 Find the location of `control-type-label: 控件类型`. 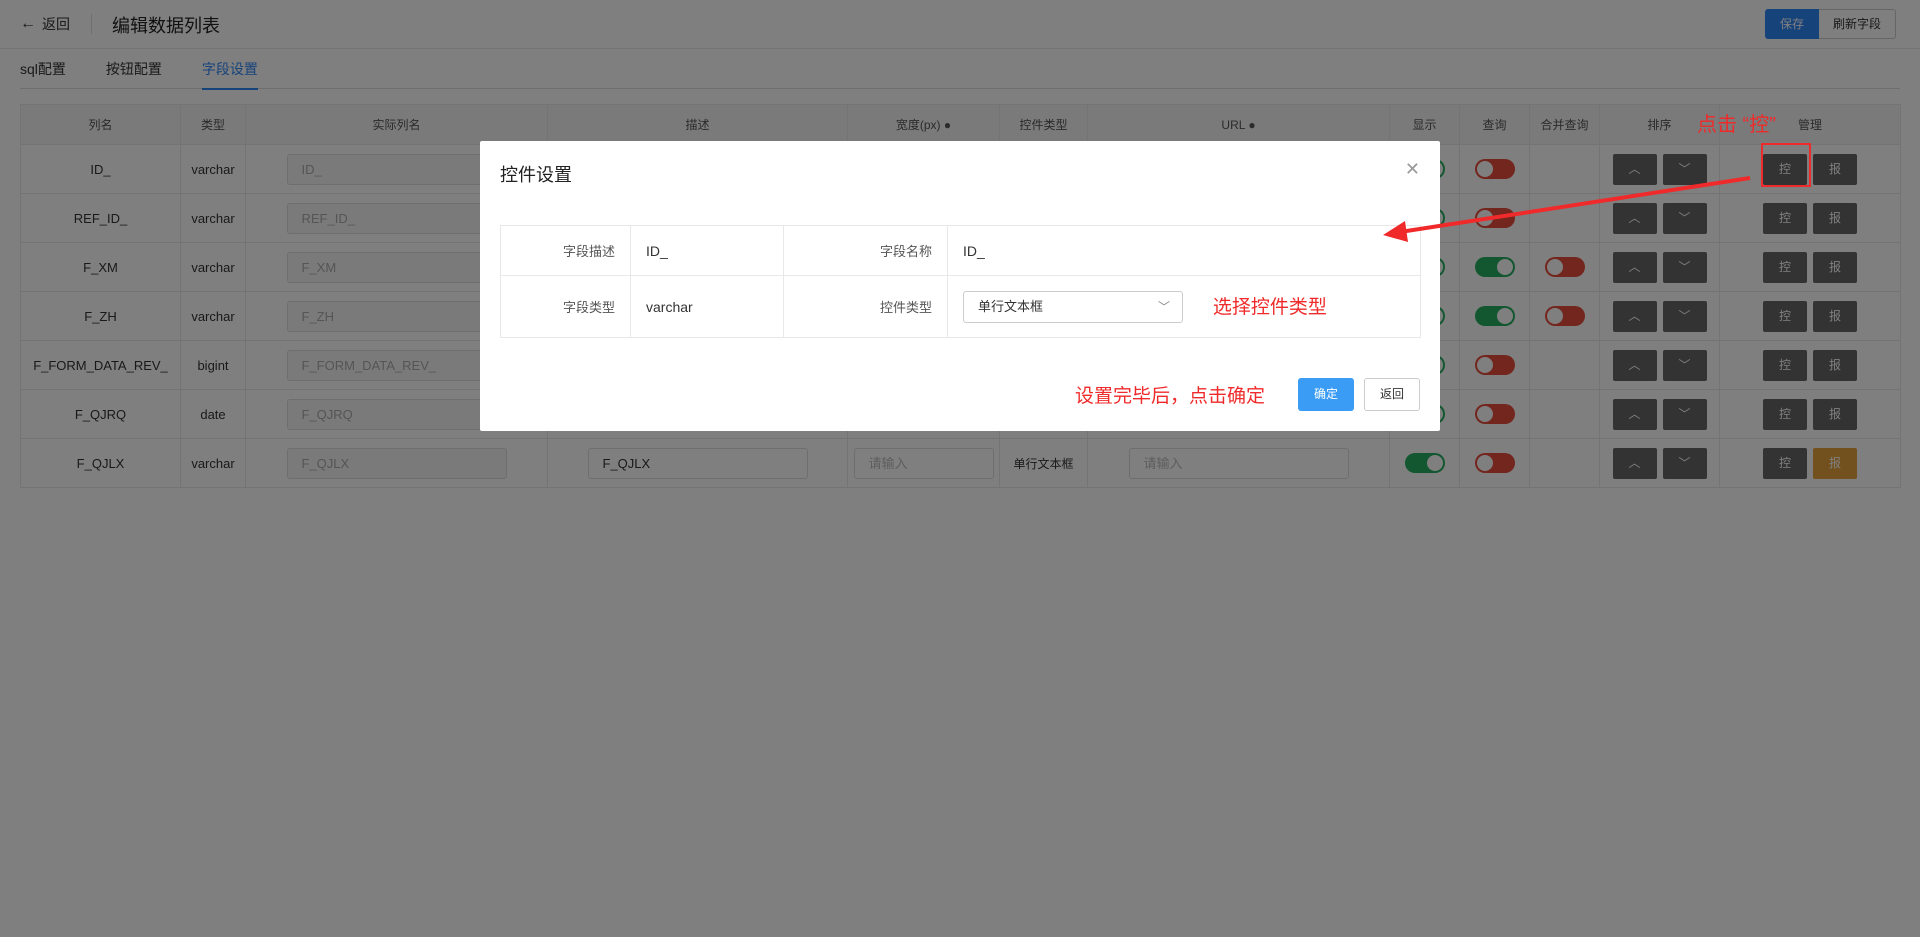

control-type-label: 控件类型 is located at coordinates (865, 306).